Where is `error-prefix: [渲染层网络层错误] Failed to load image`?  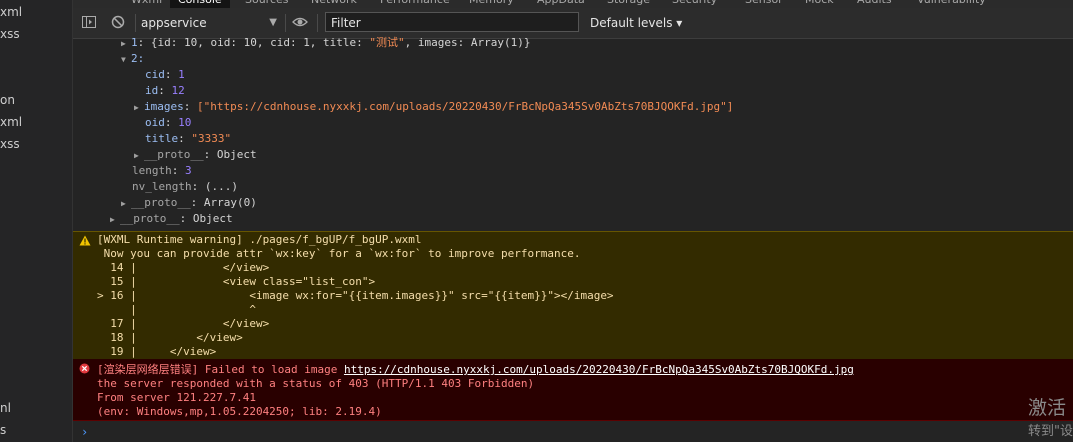 error-prefix: [渲染层网络层错误] Failed to load image is located at coordinates (220, 369).